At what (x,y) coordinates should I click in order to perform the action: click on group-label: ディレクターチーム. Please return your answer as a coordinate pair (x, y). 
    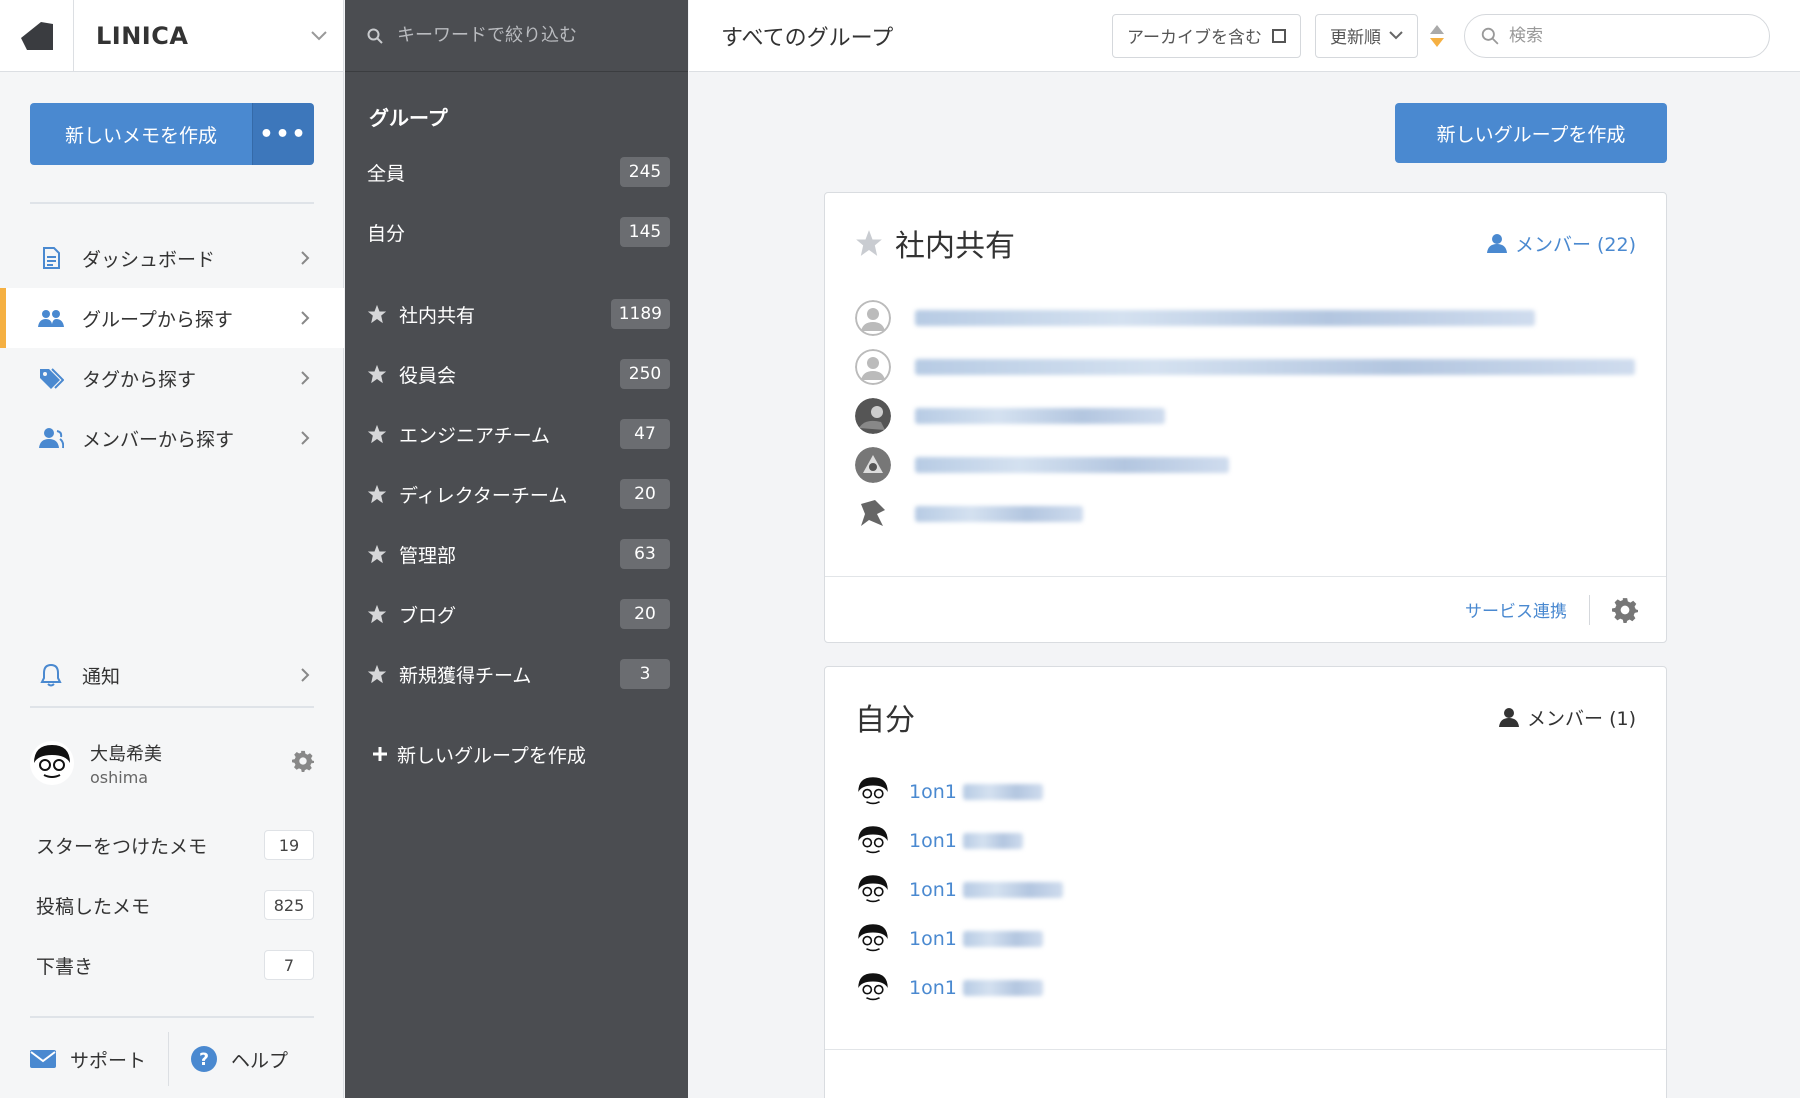
    Looking at the image, I should click on (483, 495).